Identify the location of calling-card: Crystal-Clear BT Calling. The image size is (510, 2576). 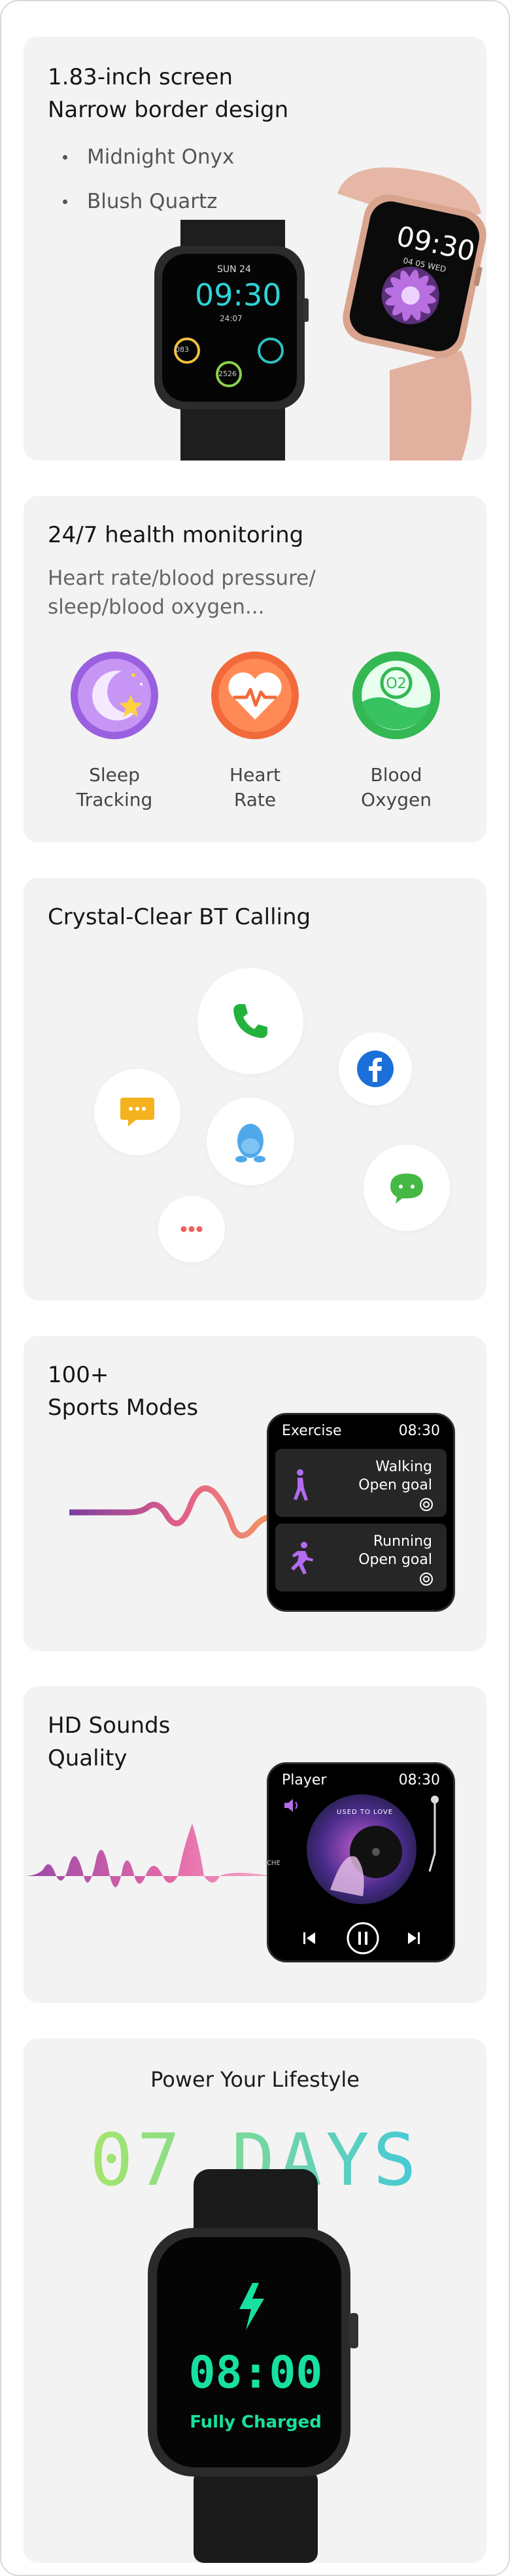
(255, 1089).